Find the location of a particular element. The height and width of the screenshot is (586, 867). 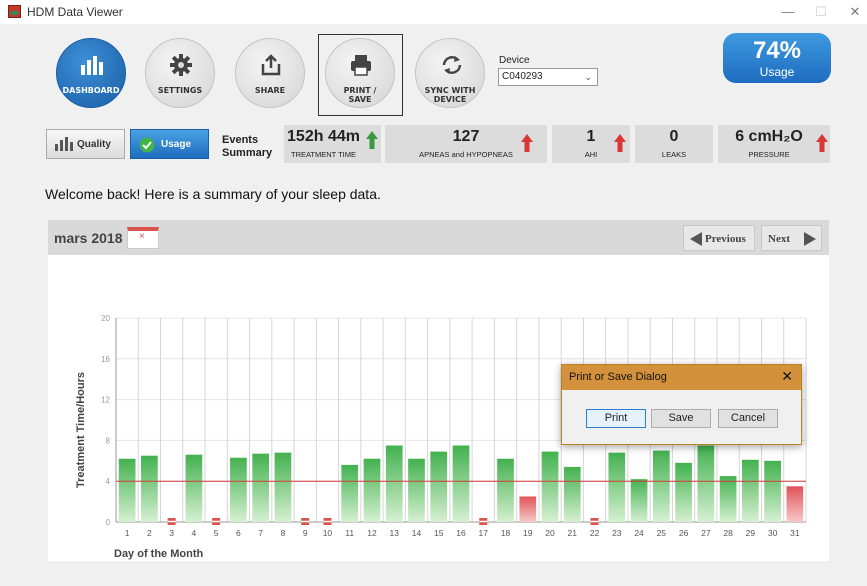

events-line1: Events is located at coordinates (240, 140).